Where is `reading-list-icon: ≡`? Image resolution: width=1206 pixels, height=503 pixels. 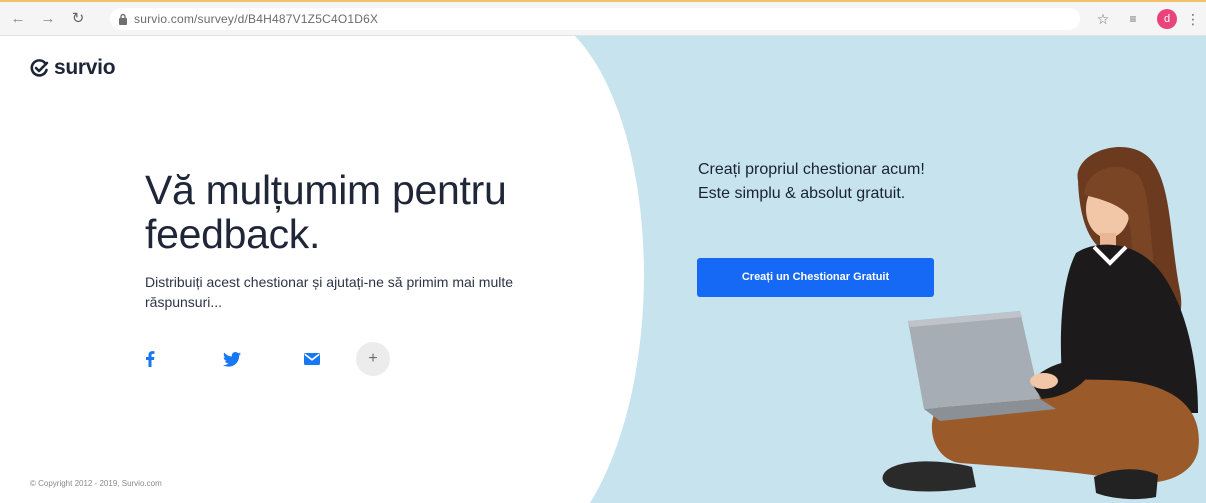
reading-list-icon: ≡ is located at coordinates (1133, 19).